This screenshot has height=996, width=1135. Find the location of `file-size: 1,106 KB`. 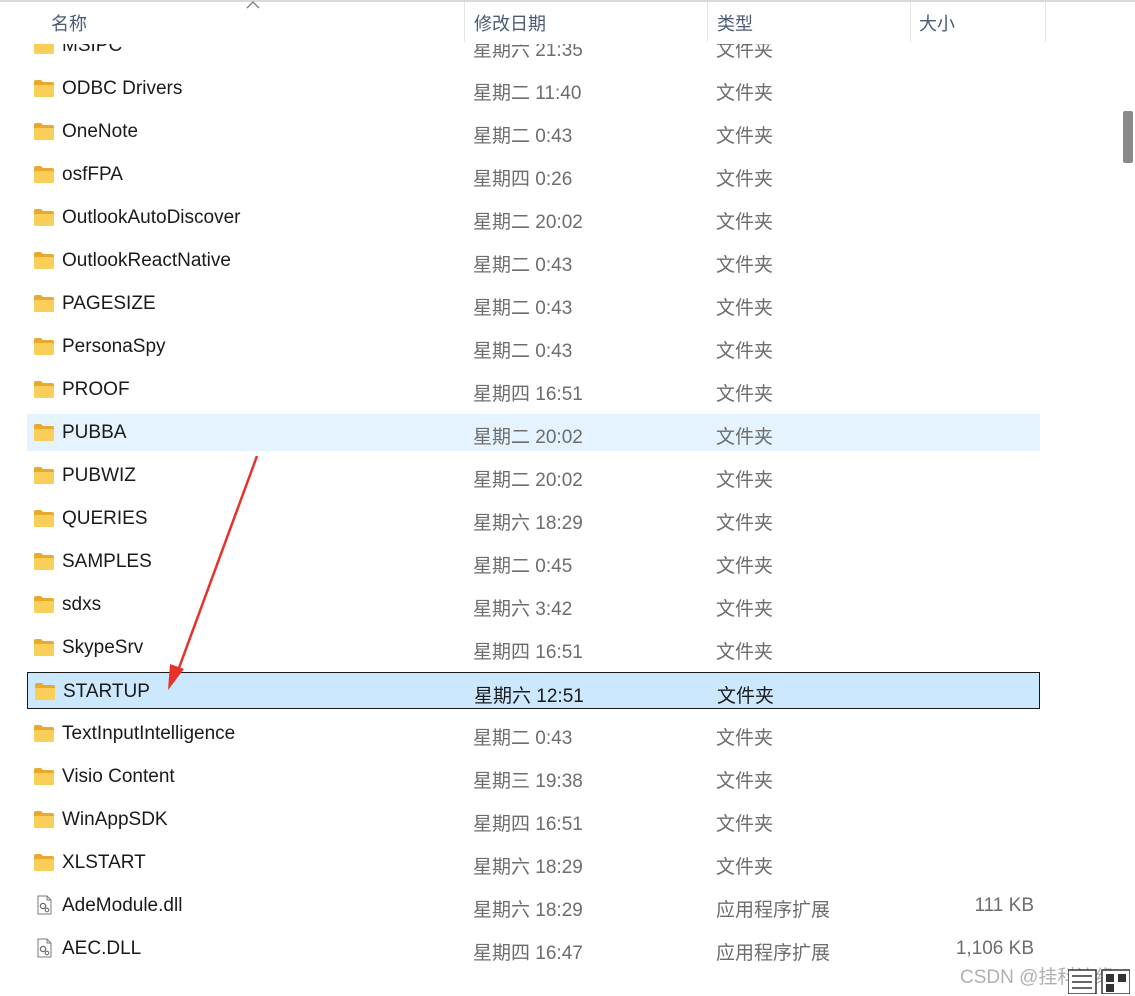

file-size: 1,106 KB is located at coordinates (994, 948).